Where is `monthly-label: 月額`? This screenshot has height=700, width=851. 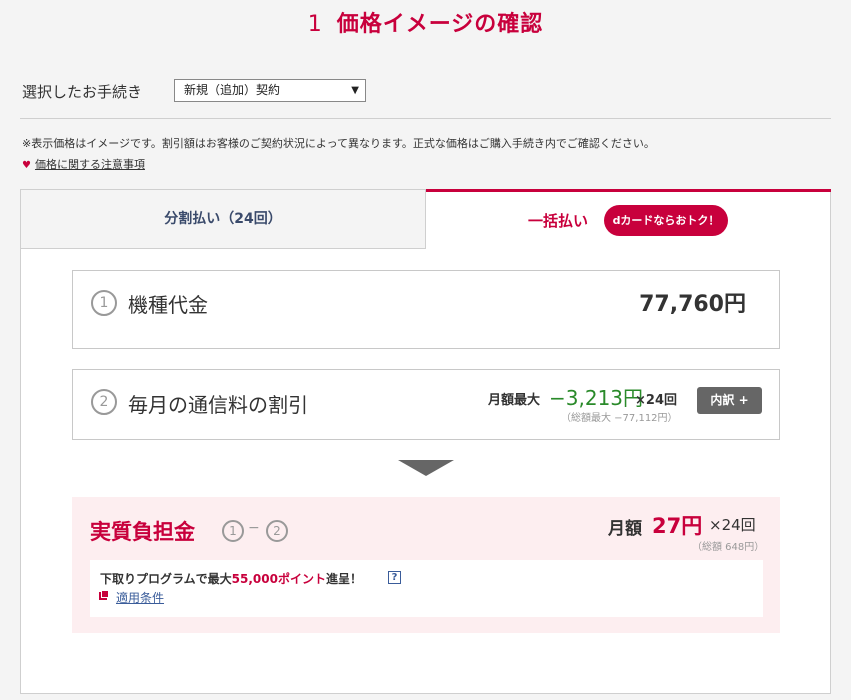 monthly-label: 月額 is located at coordinates (625, 529).